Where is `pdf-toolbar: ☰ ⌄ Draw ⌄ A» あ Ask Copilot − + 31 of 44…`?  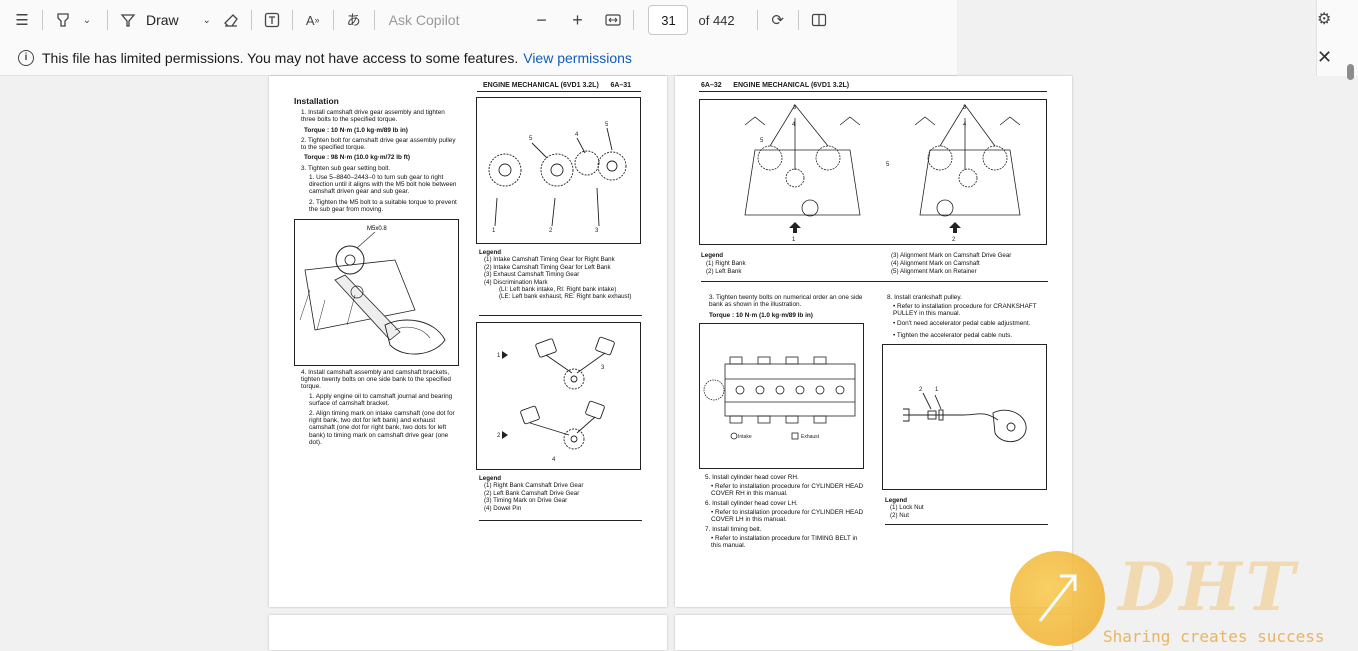 pdf-toolbar: ☰ ⌄ Draw ⌄ A» あ Ask Copilot − + 31 of 44… is located at coordinates (478, 20).